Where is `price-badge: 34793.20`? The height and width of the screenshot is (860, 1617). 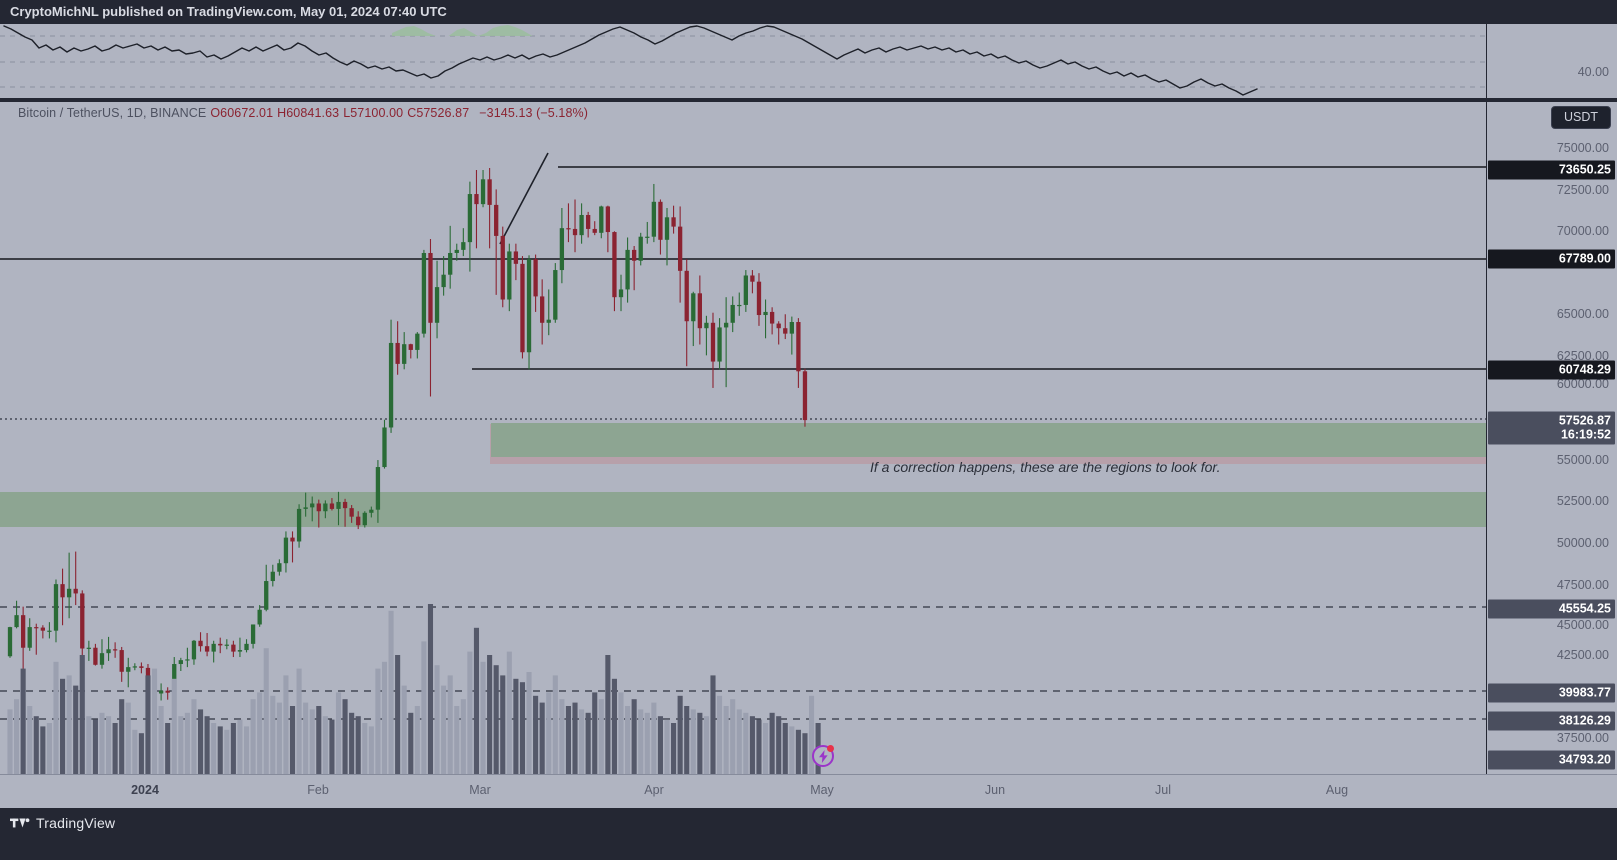
price-badge: 34793.20 is located at coordinates (1551, 760).